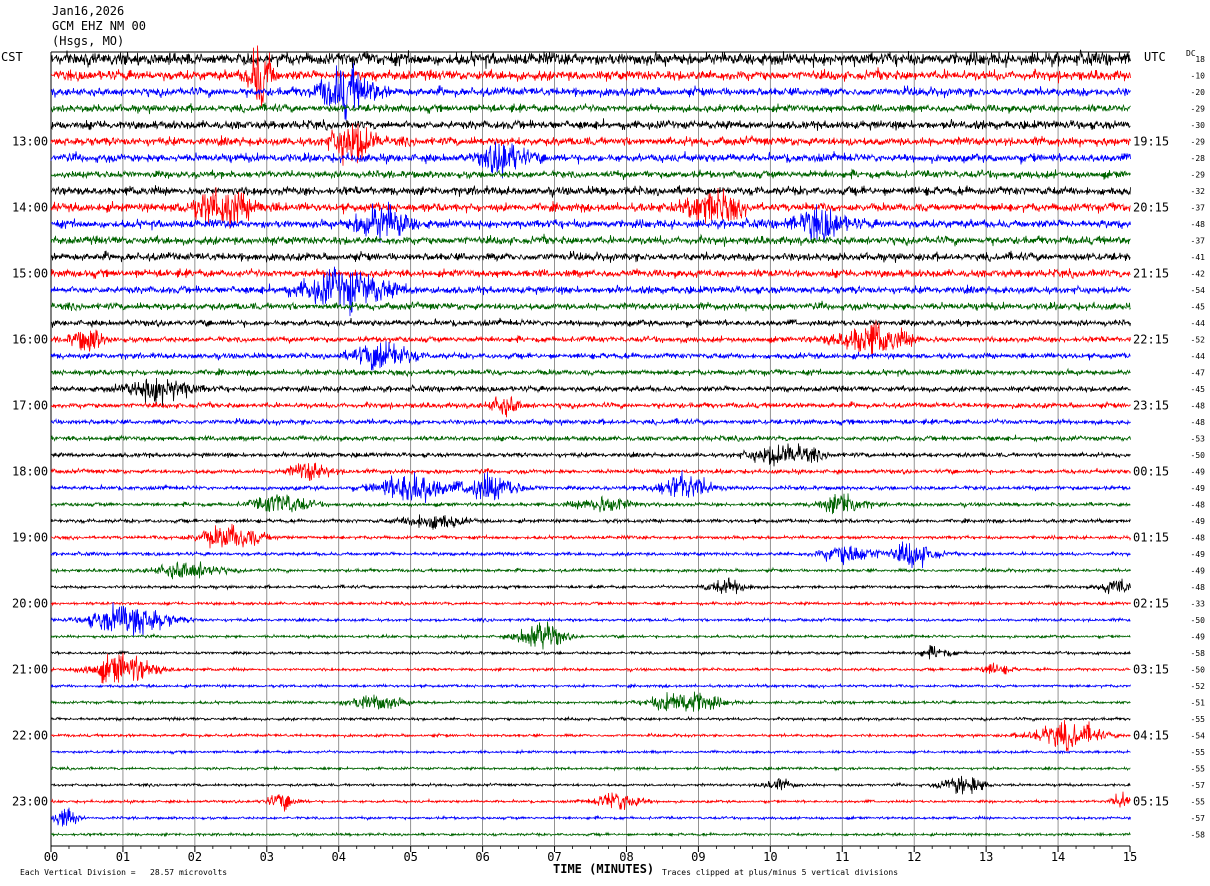 This screenshot has height=886, width=1210. Describe the element at coordinates (1151, 274) in the screenshot. I see `right-time-label-2115: 21:15` at that location.